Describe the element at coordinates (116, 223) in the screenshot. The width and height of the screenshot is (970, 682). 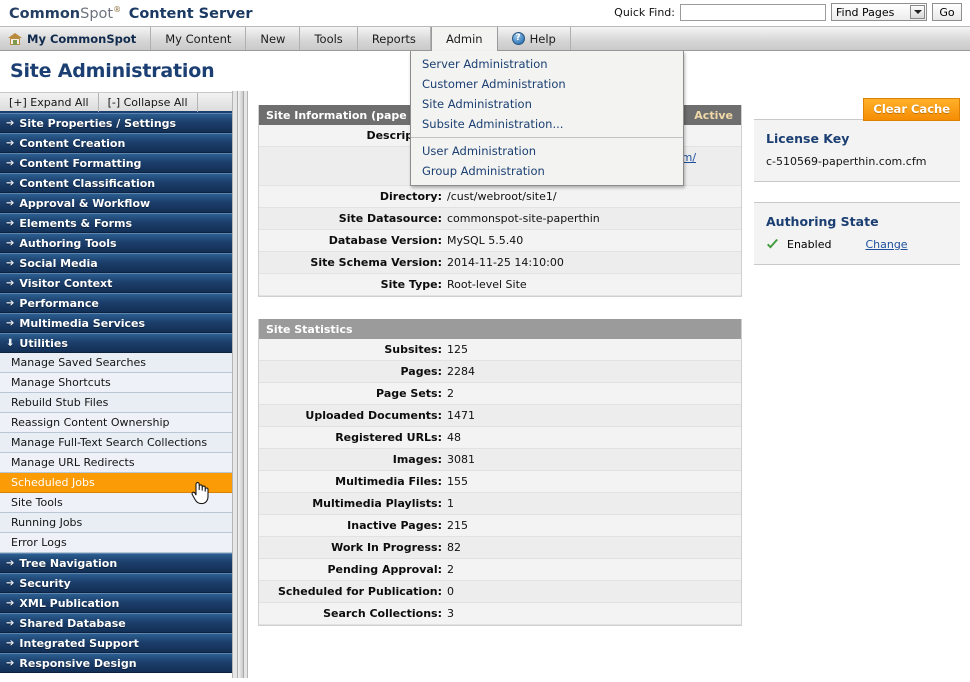
I see `sidebar-group-elements-forms: ➔ Elements & Forms` at that location.